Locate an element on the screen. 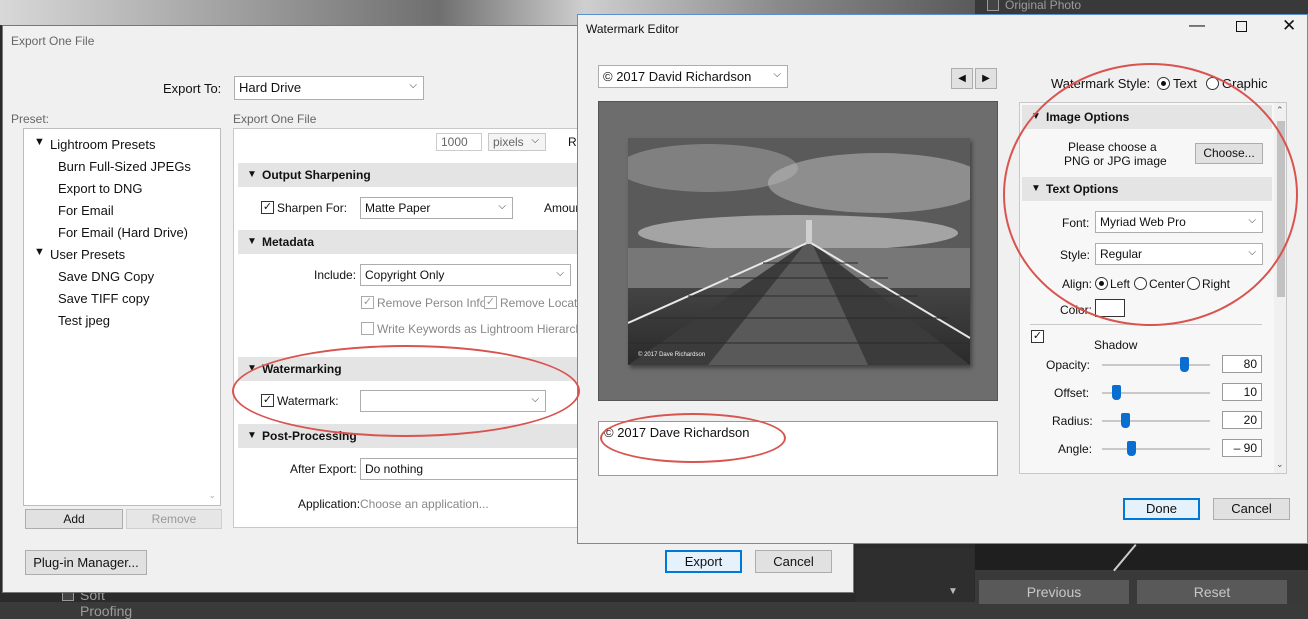  preset-item: Save DNG Copy is located at coordinates (106, 276).